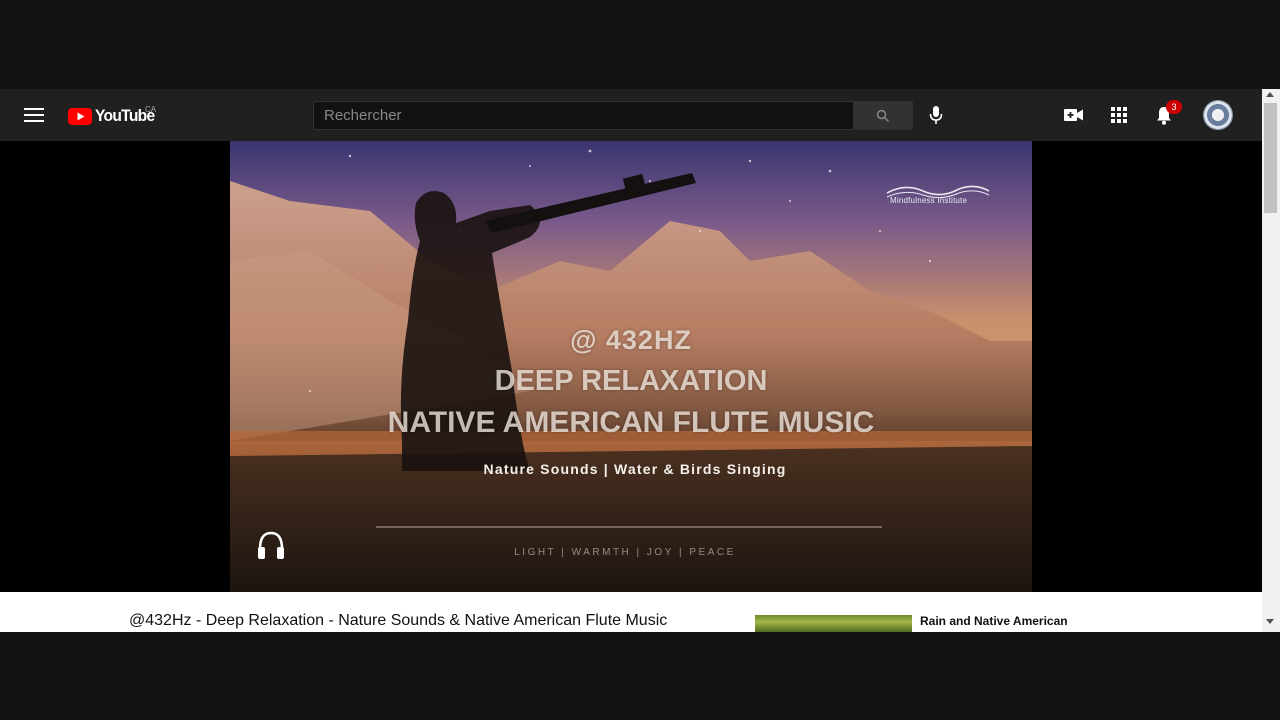 This screenshot has width=1280, height=720. I want to click on video-title-native: NATIVE AMERICAN FLUTE MUSIC, so click(631, 422).